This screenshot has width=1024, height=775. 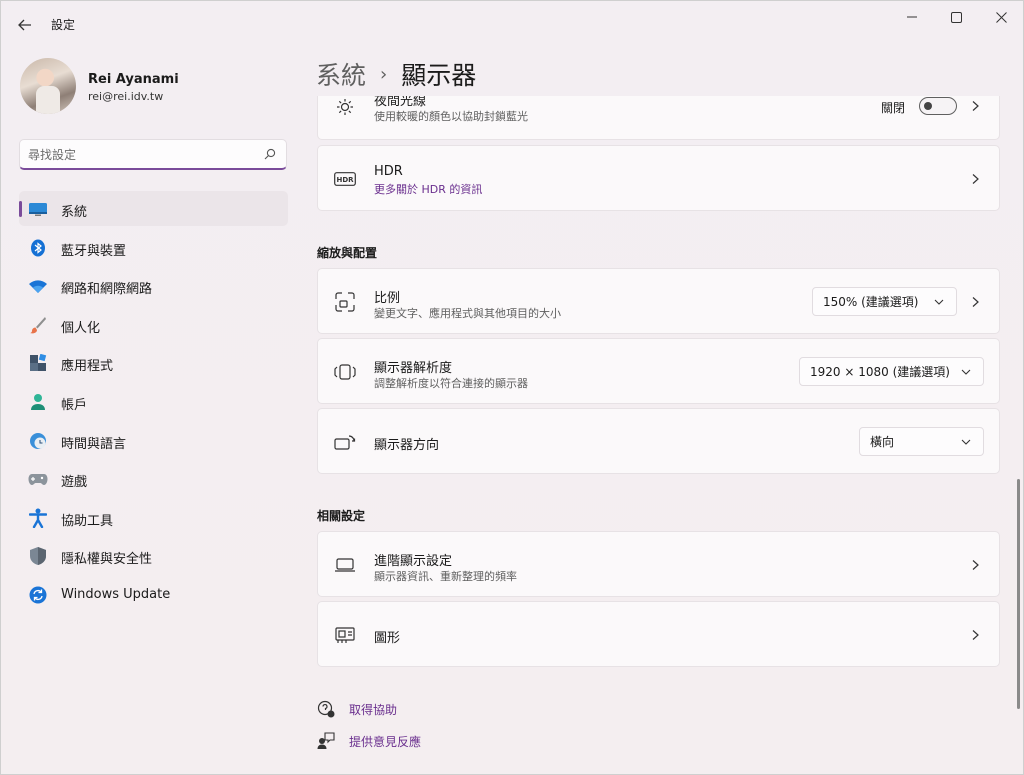 I want to click on app-title: 設定, so click(x=63, y=25).